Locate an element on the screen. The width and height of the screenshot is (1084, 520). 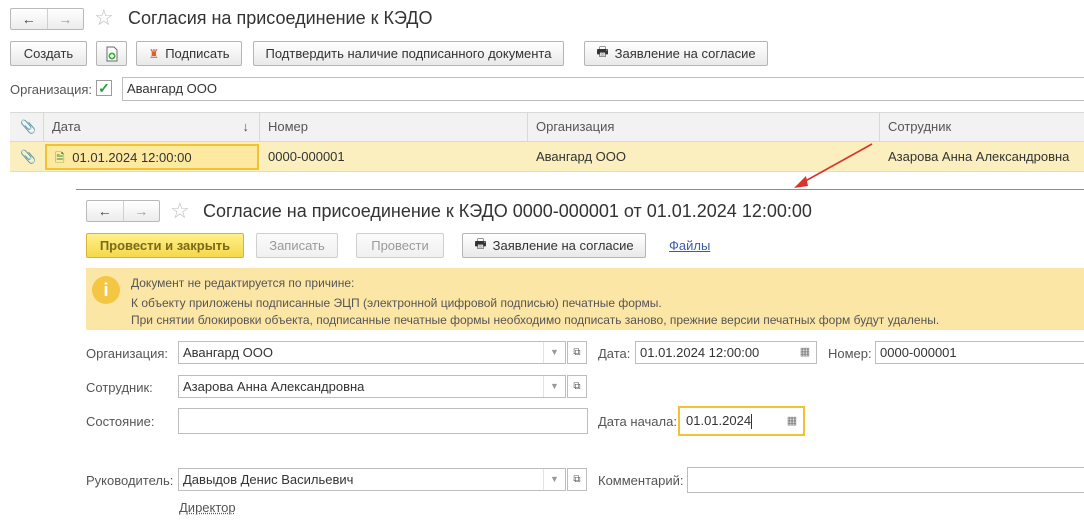
doc-forward-arrow-icon: → is located at coordinates (142, 211).